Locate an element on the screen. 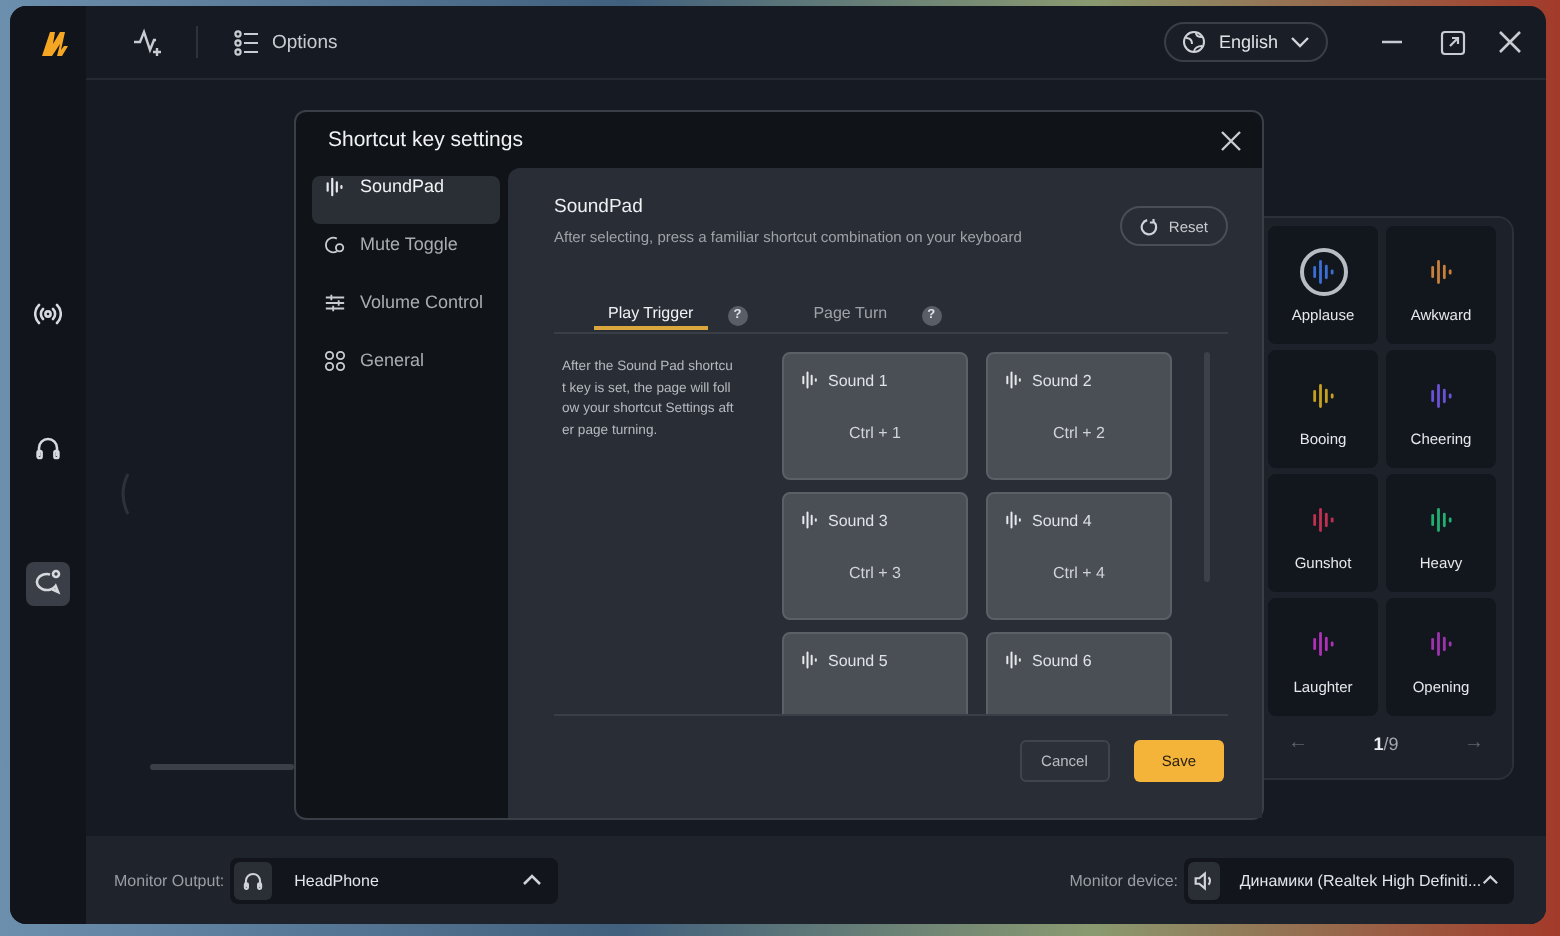  settings-nav-item: Mute Toggle is located at coordinates (406, 258).